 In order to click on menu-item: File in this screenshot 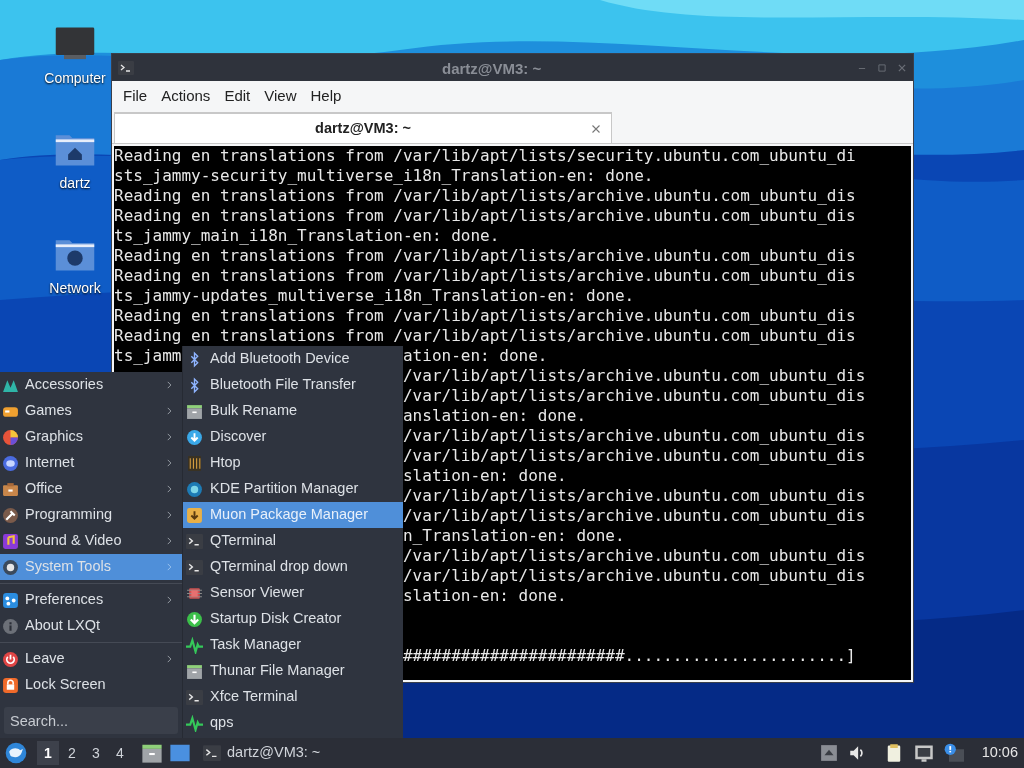, I will do `click(135, 96)`.